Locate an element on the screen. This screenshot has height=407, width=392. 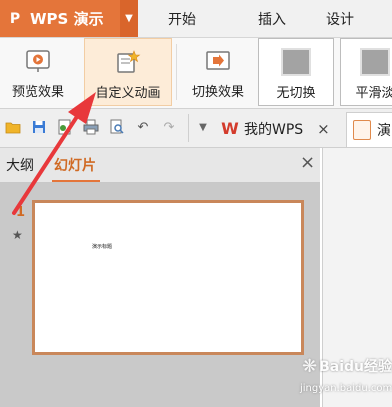
app-menu-button: P WPS 演示 is located at coordinates (60, 18).